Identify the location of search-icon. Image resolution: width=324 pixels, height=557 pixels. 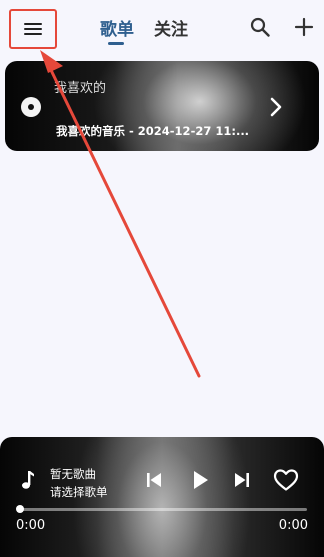
(260, 27).